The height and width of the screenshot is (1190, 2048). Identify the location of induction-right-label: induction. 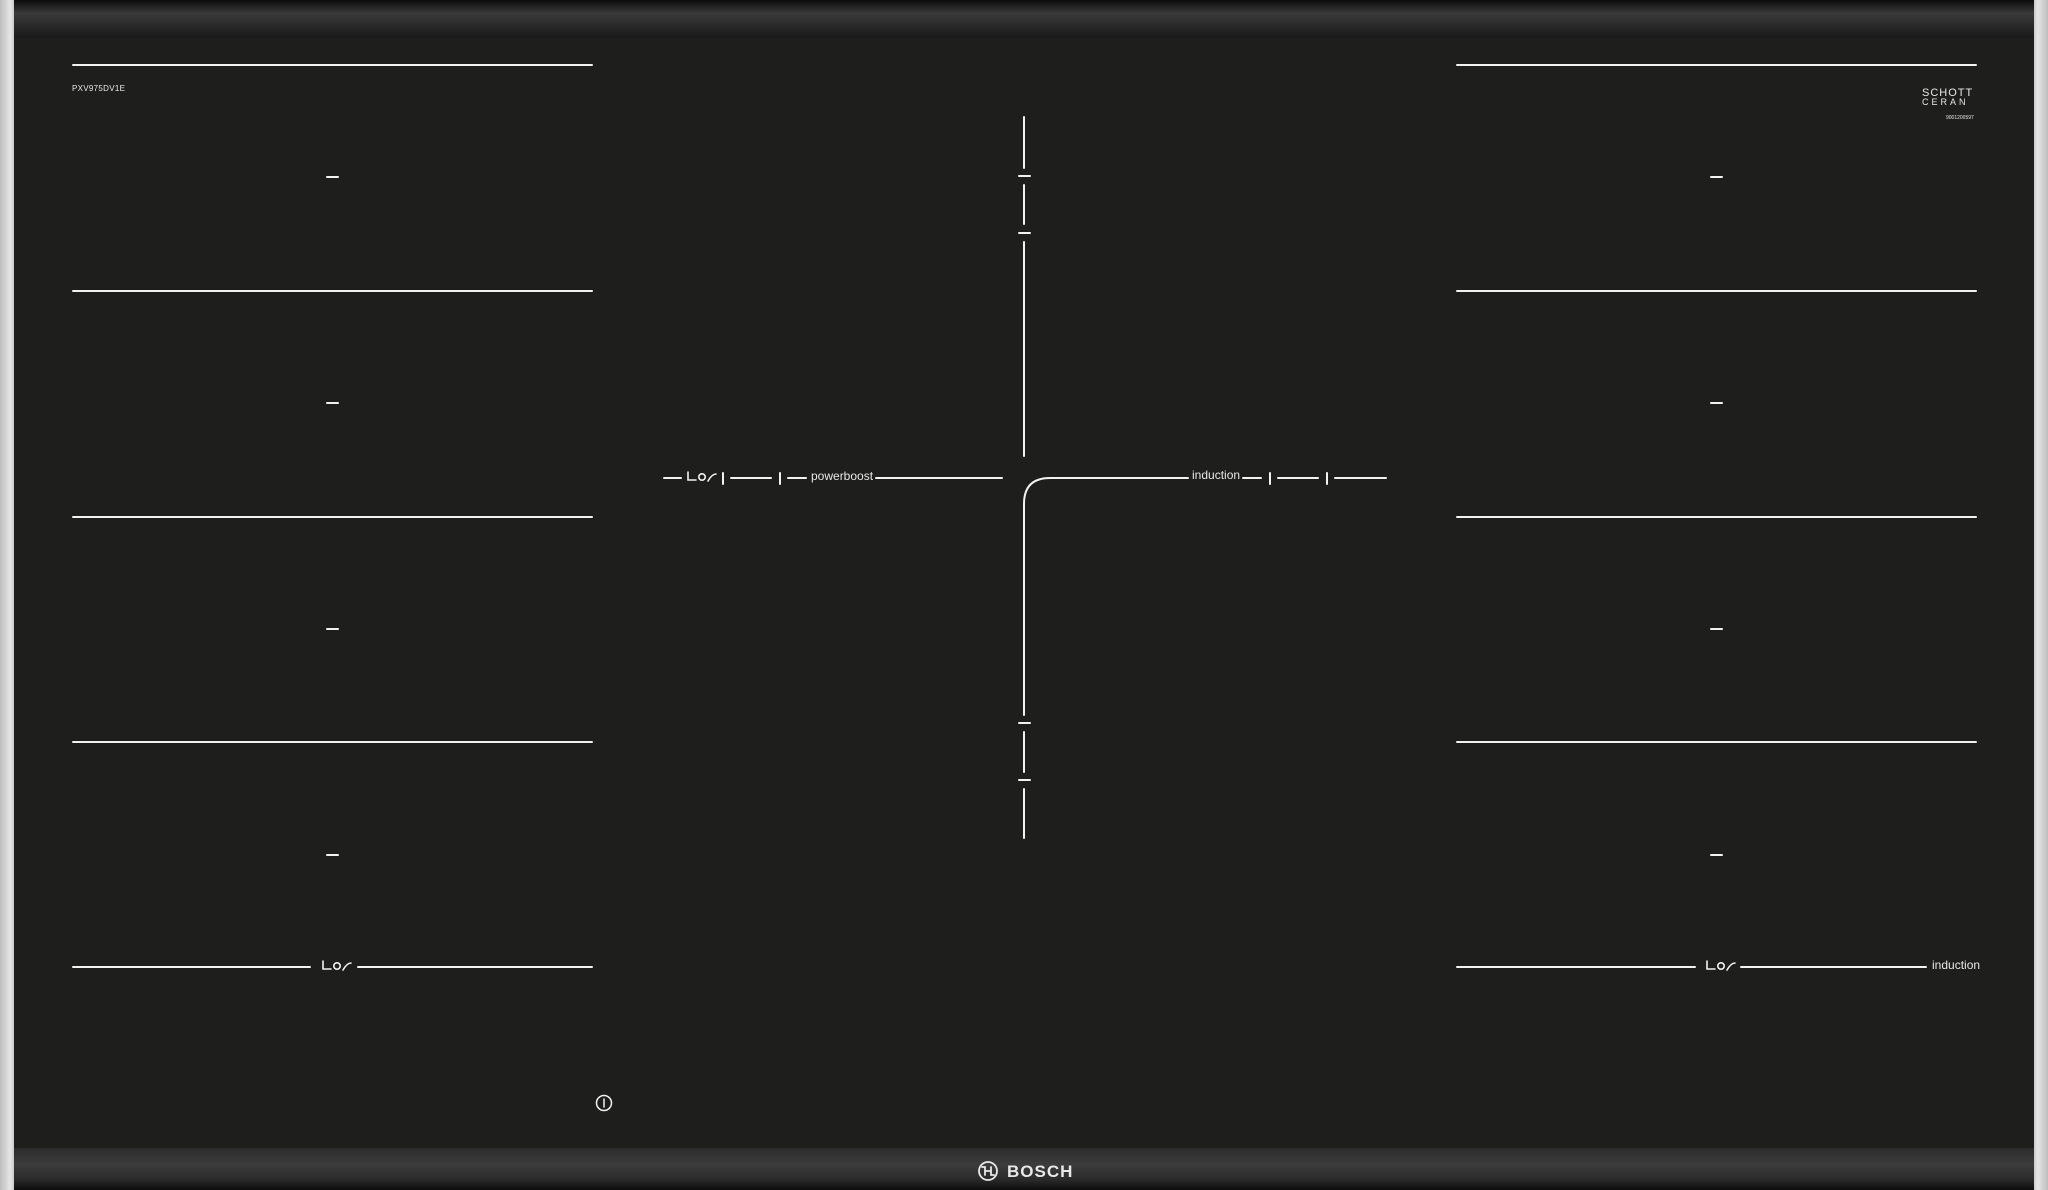
(1956, 965).